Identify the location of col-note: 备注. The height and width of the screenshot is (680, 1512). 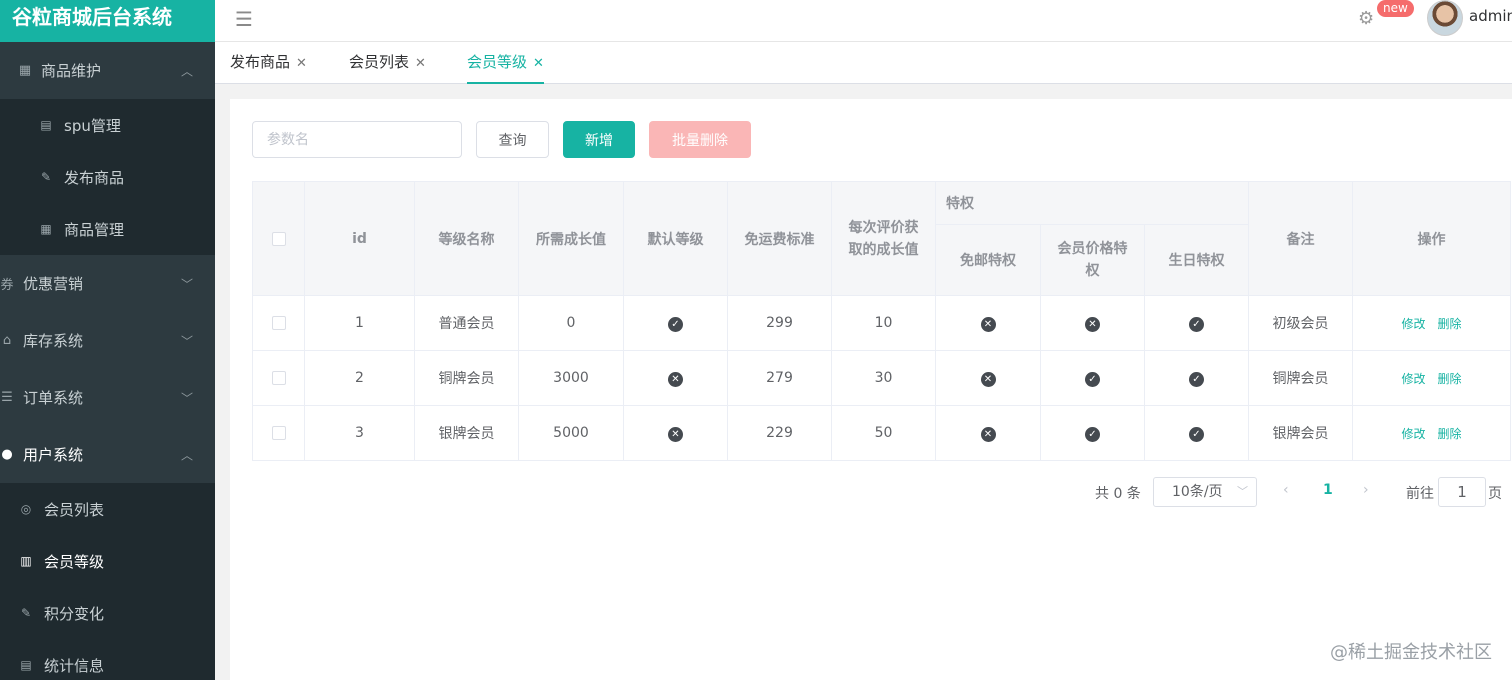
(1300, 238).